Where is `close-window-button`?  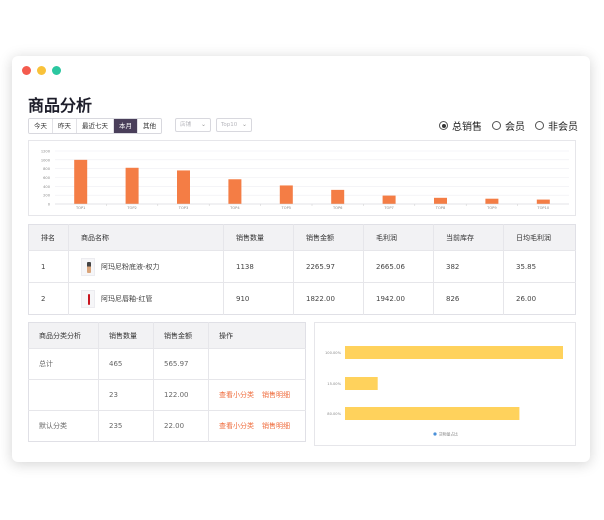 close-window-button is located at coordinates (26, 70).